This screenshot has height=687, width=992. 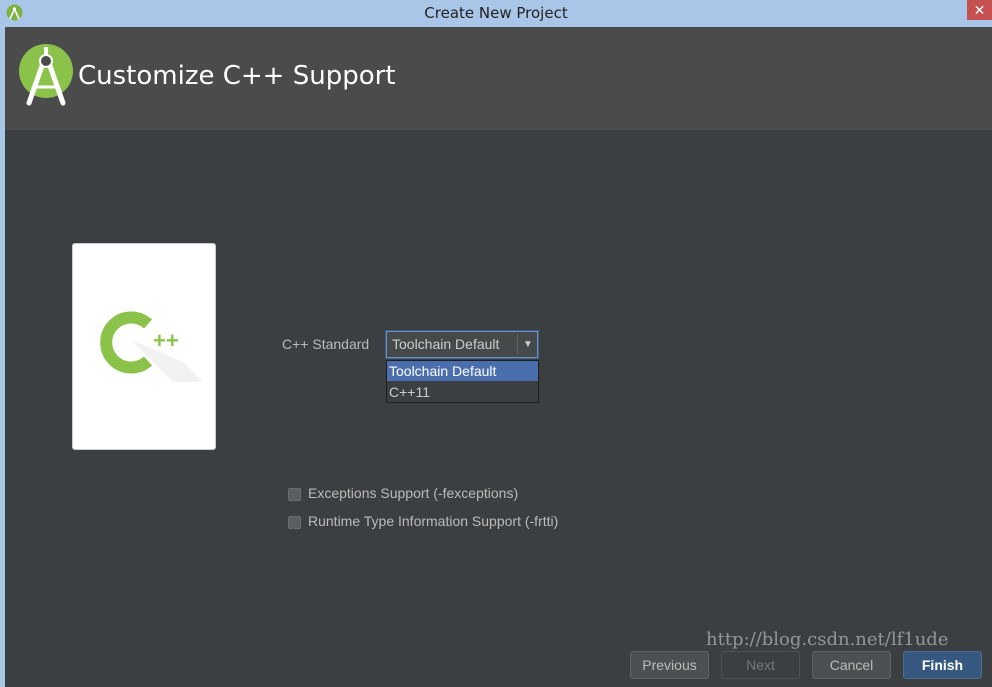 I want to click on cpp-preview-card: ++, so click(x=144, y=346).